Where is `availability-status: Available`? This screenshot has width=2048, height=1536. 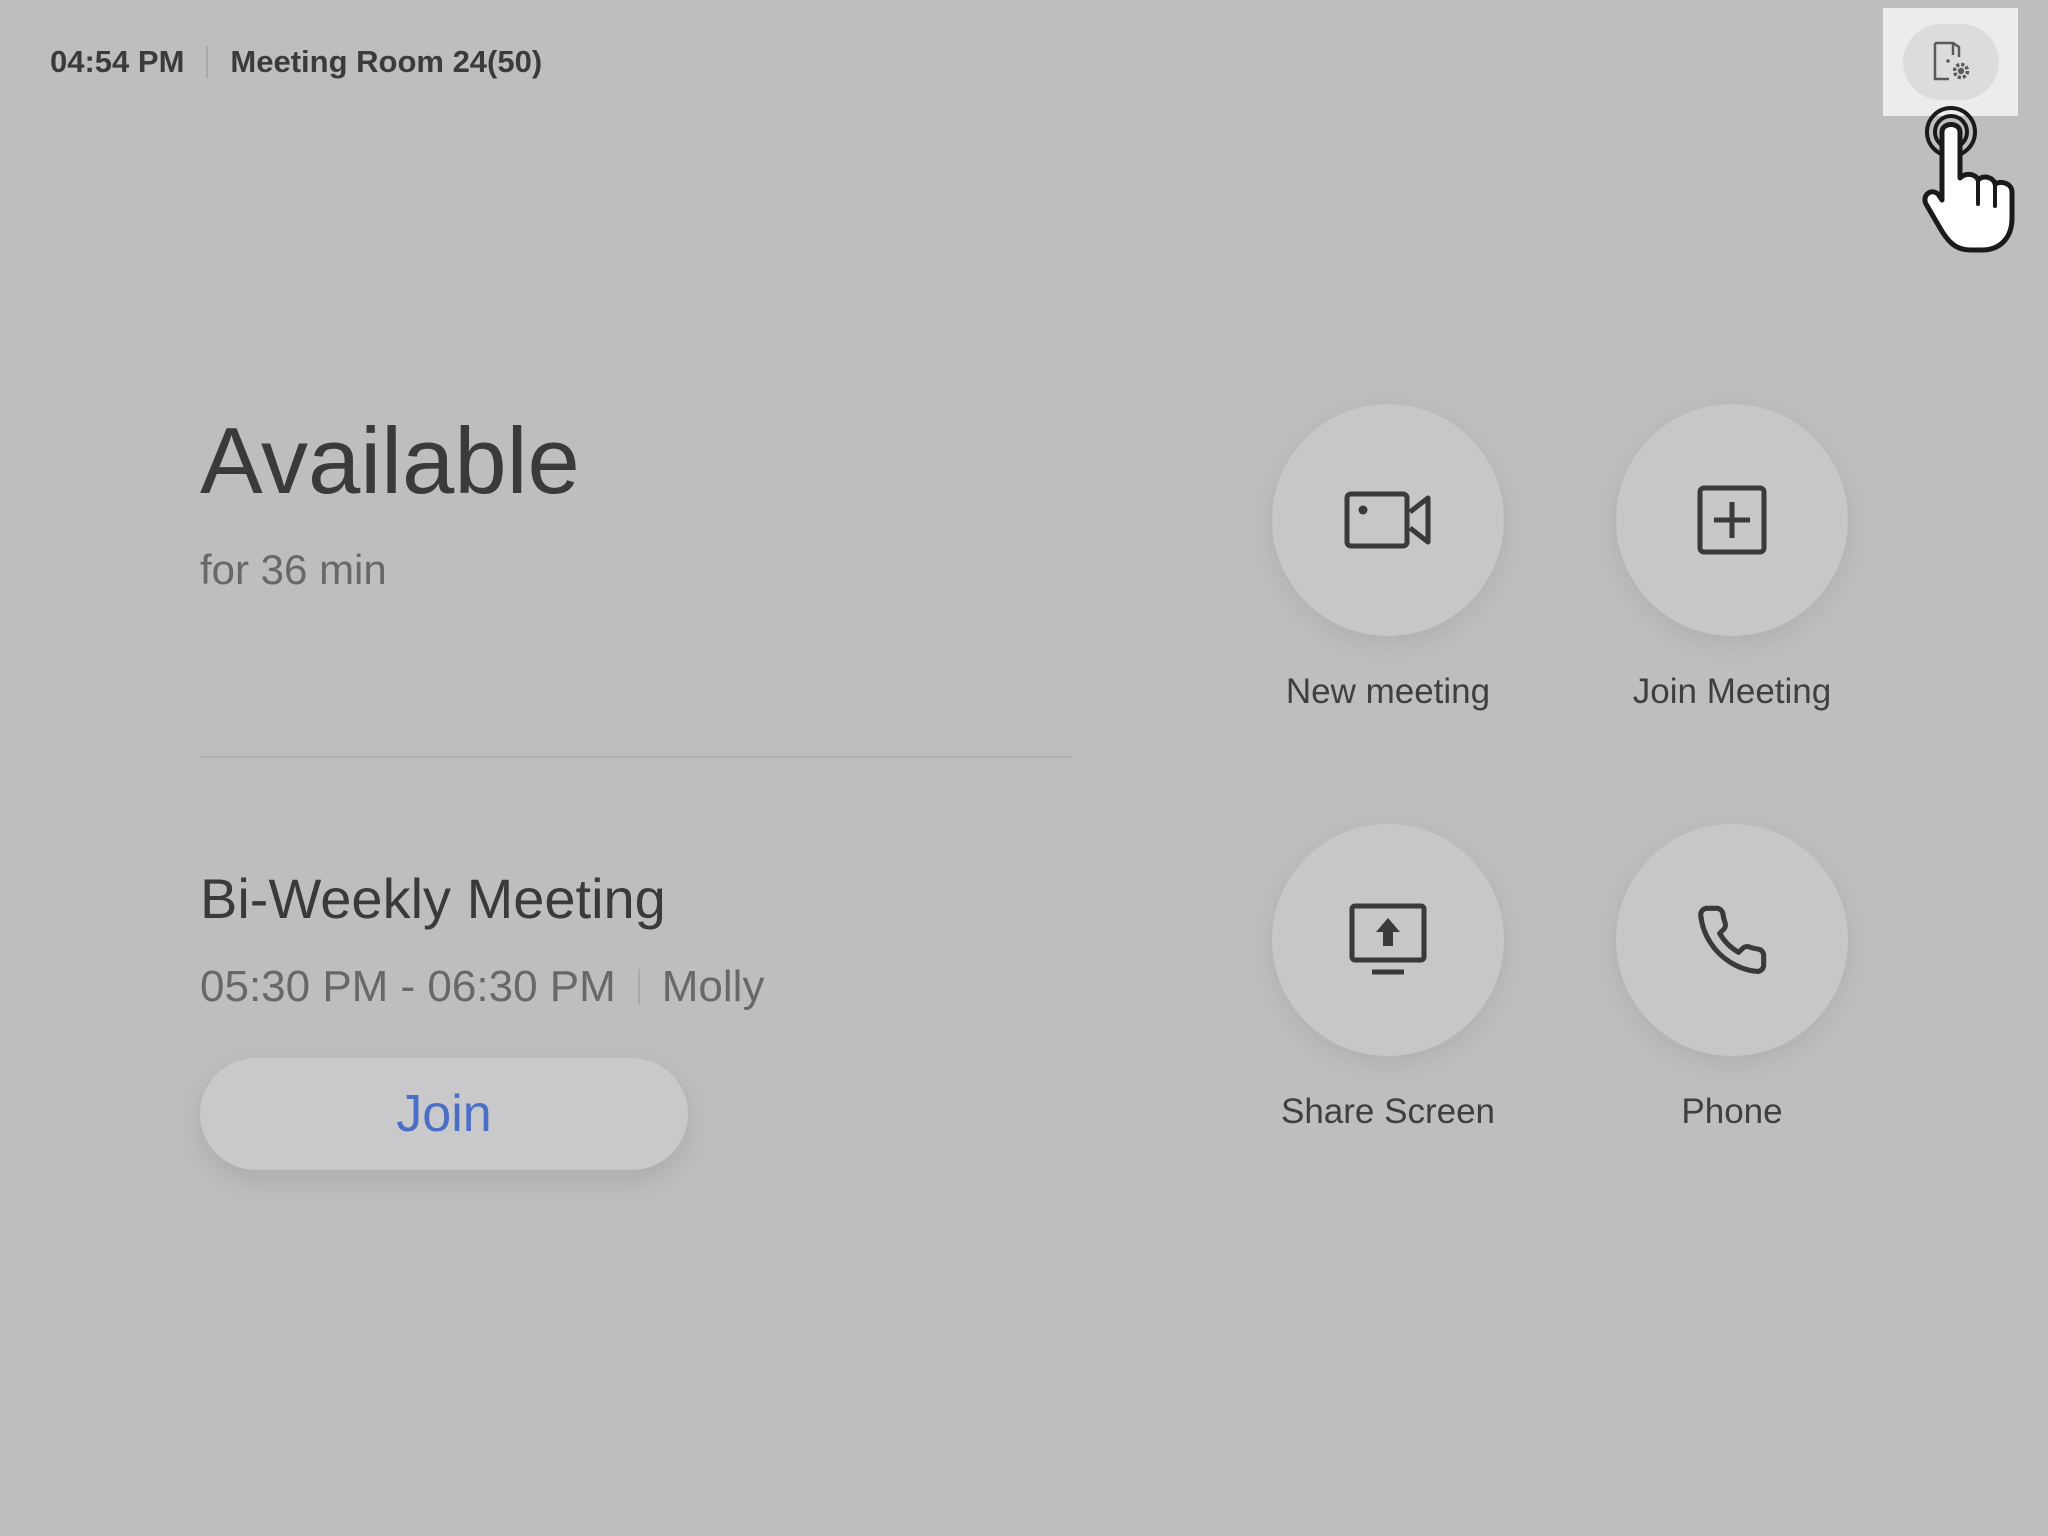 availability-status: Available is located at coordinates (390, 460).